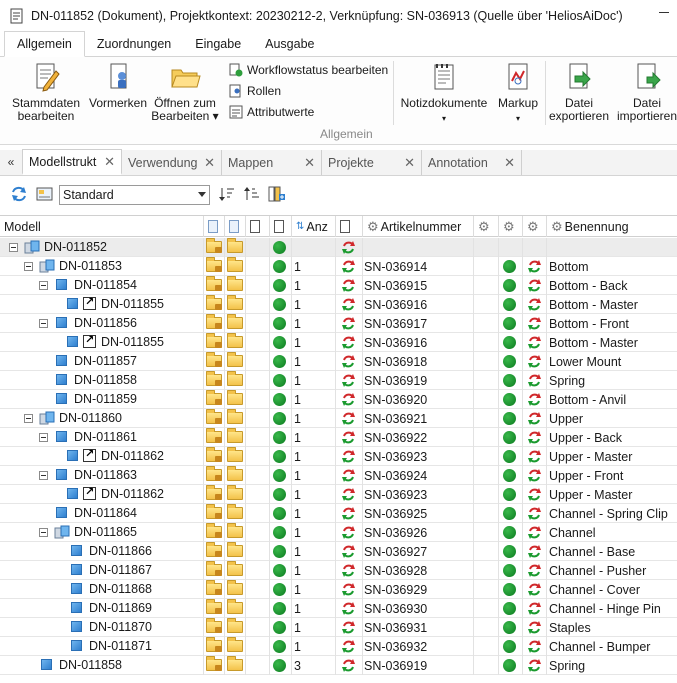 The image size is (677, 683). Describe the element at coordinates (61, 323) in the screenshot. I see `part-icon` at that location.